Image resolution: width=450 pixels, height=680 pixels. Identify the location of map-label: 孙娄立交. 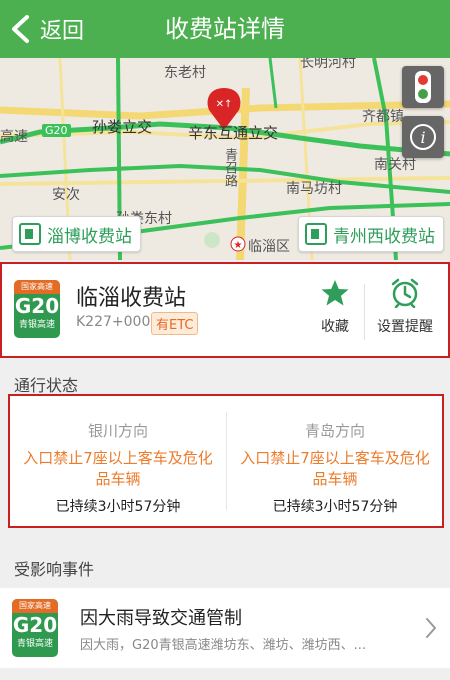
(122, 127).